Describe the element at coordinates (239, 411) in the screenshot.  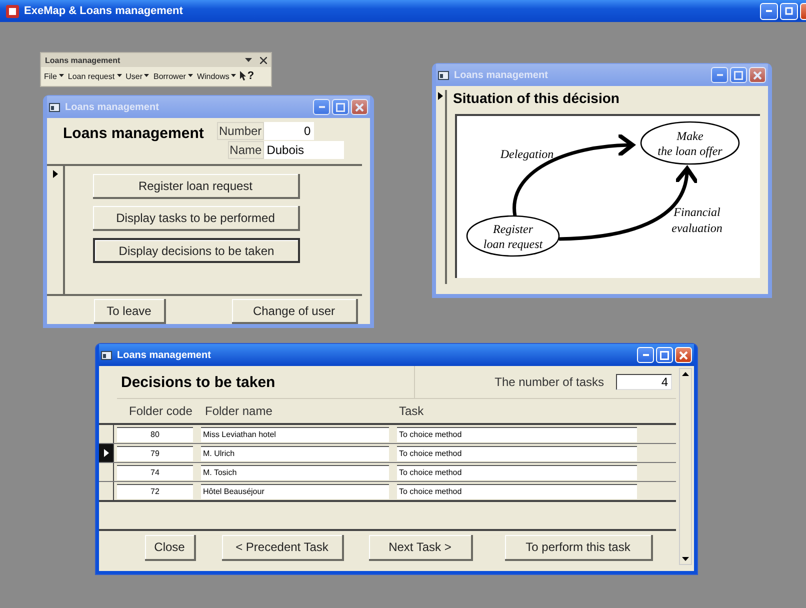
I see `column-header: Folder name` at that location.